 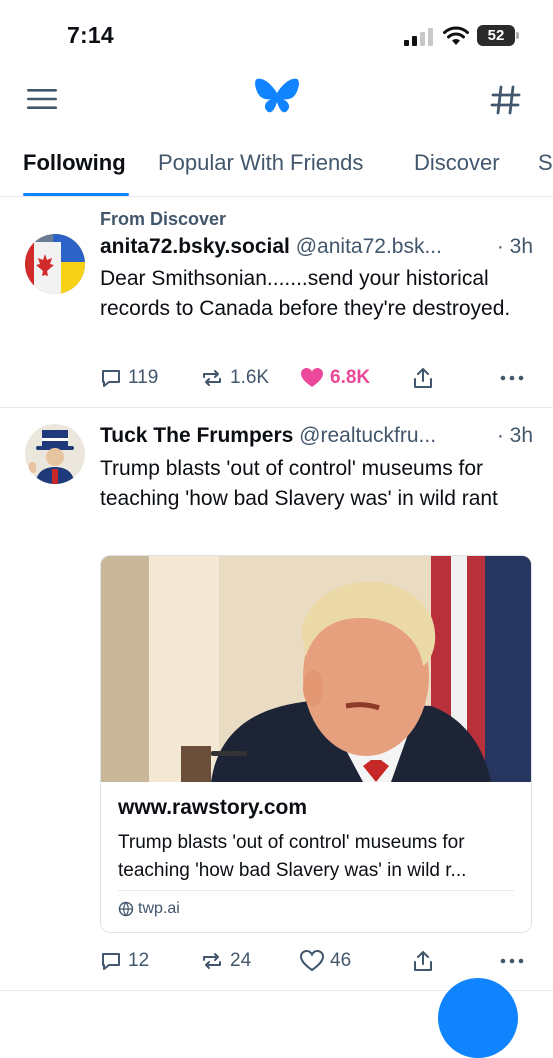 What do you see at coordinates (350, 377) in the screenshot?
I see `like-count: 6.8K` at bounding box center [350, 377].